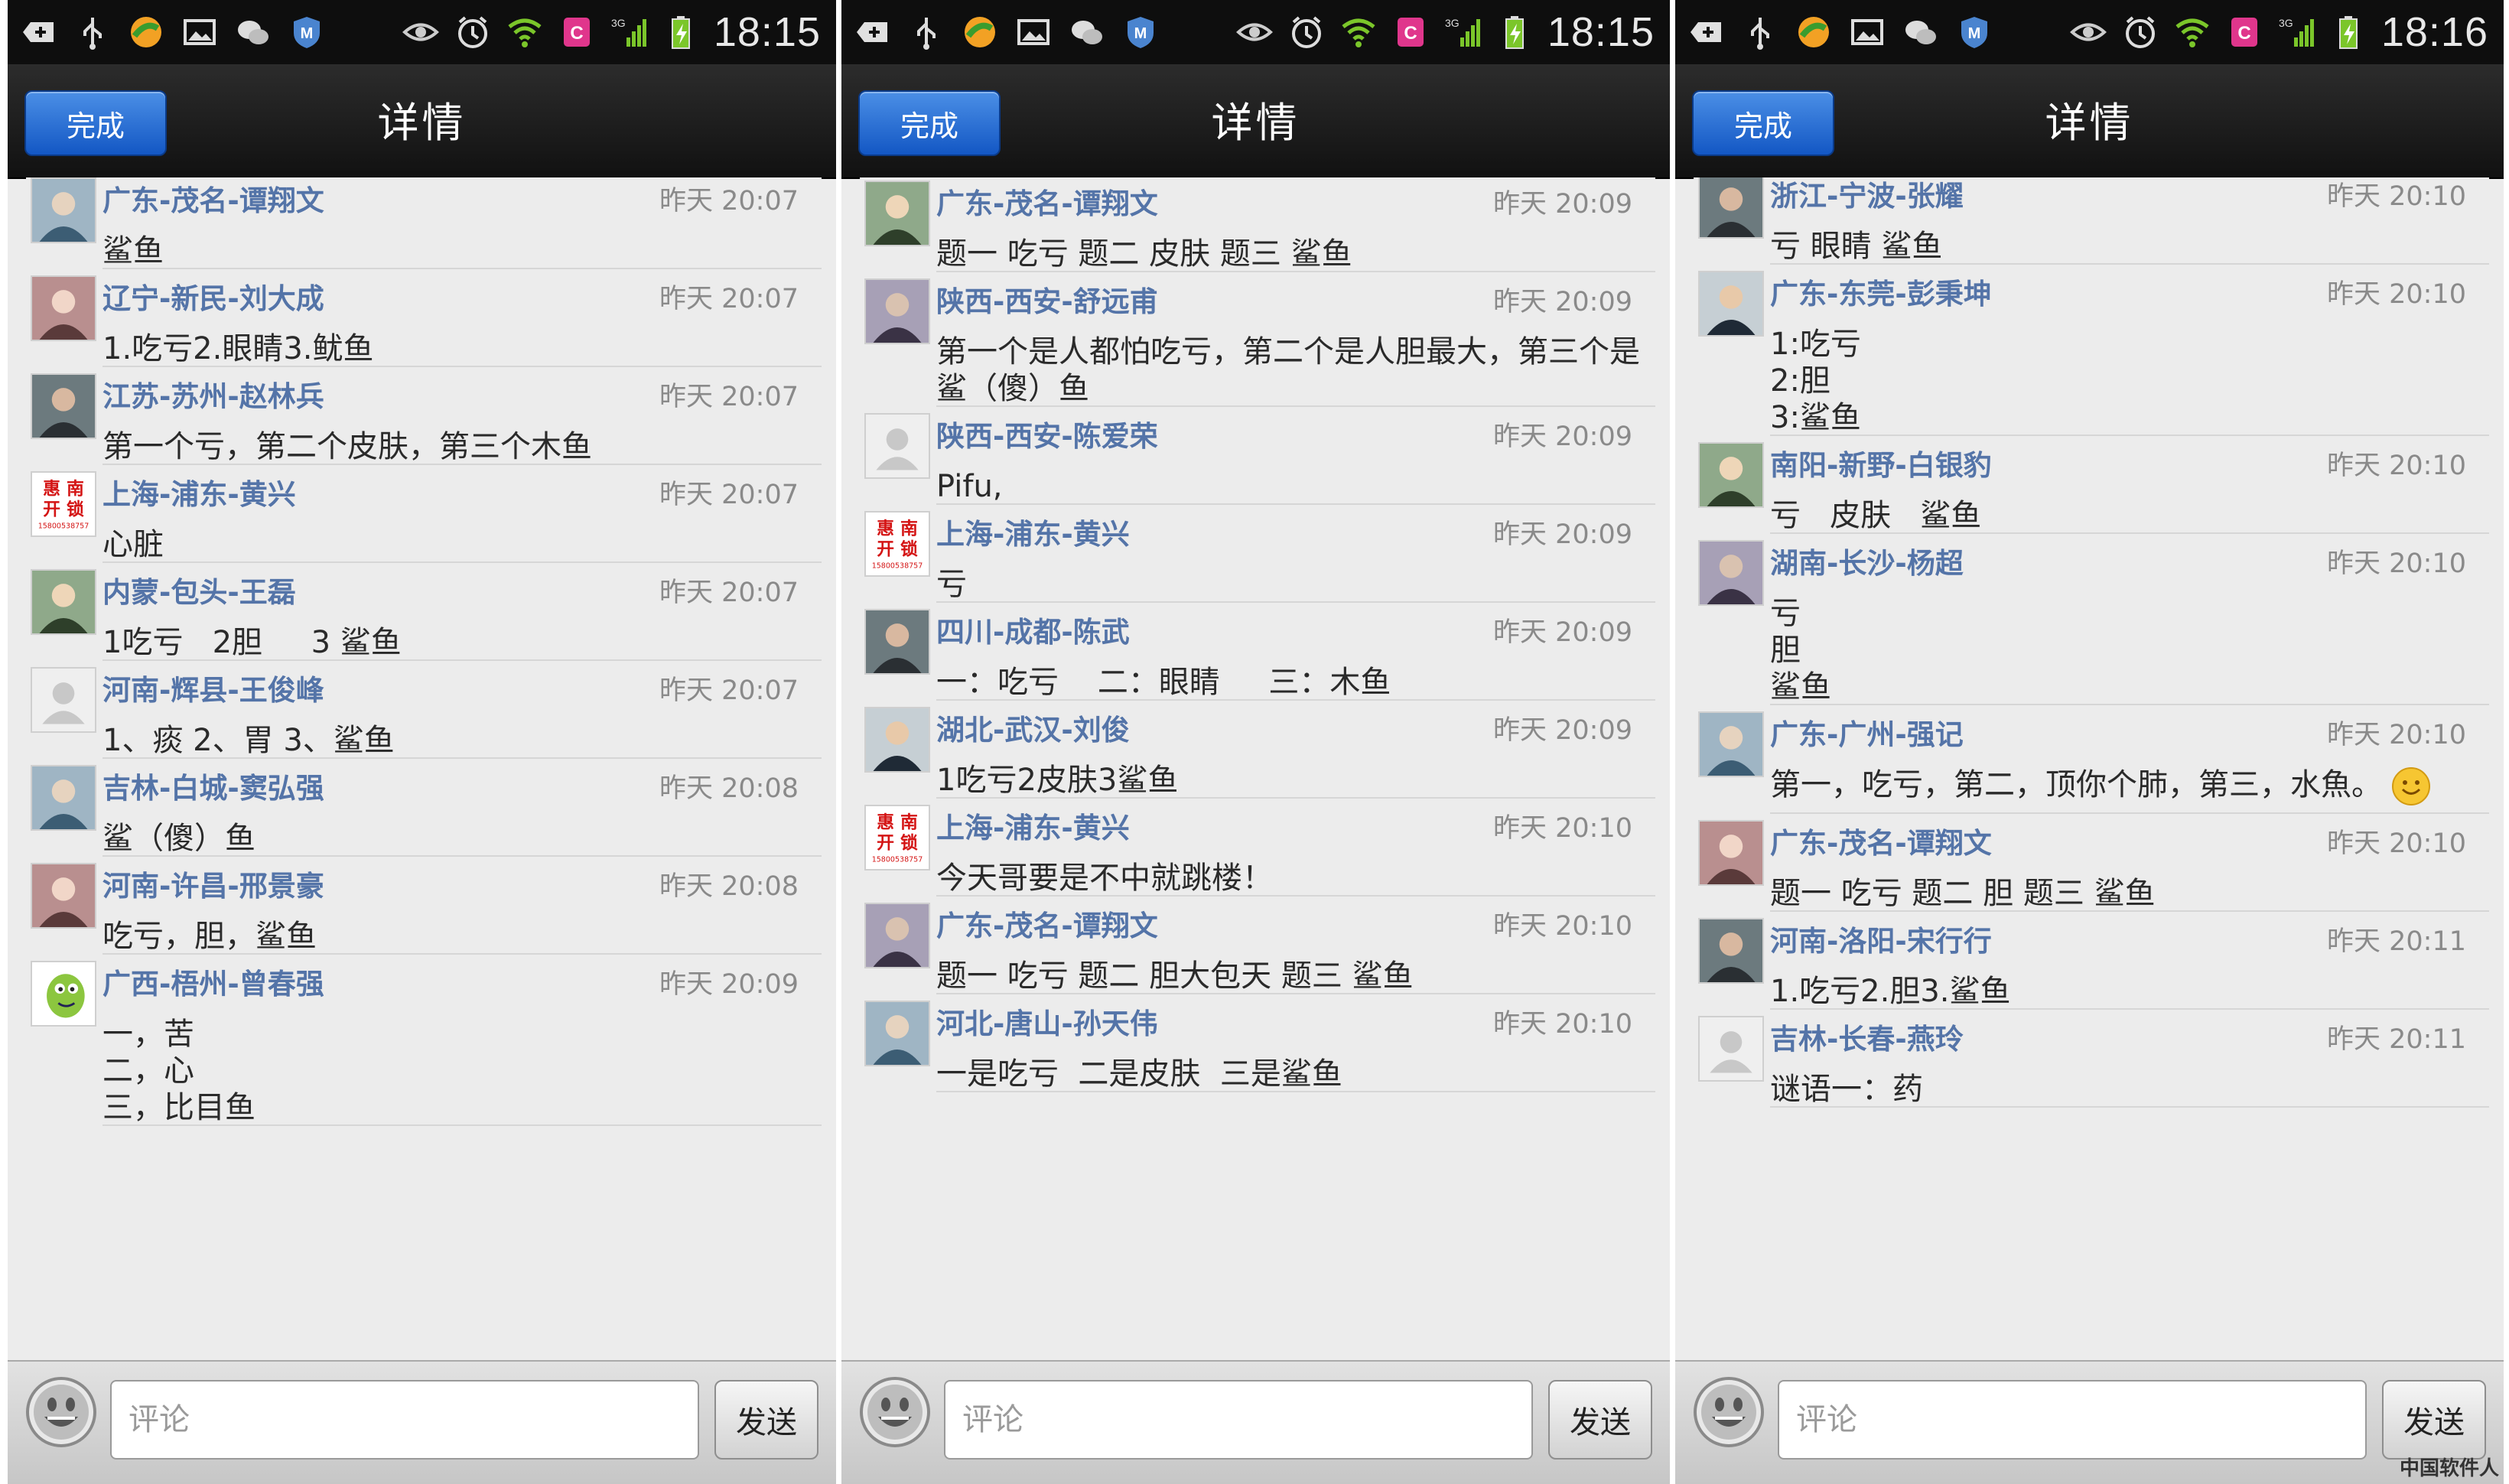  Describe the element at coordinates (1881, 291) in the screenshot. I see `comment-author: 广东-东莞-彭秉坤` at that location.